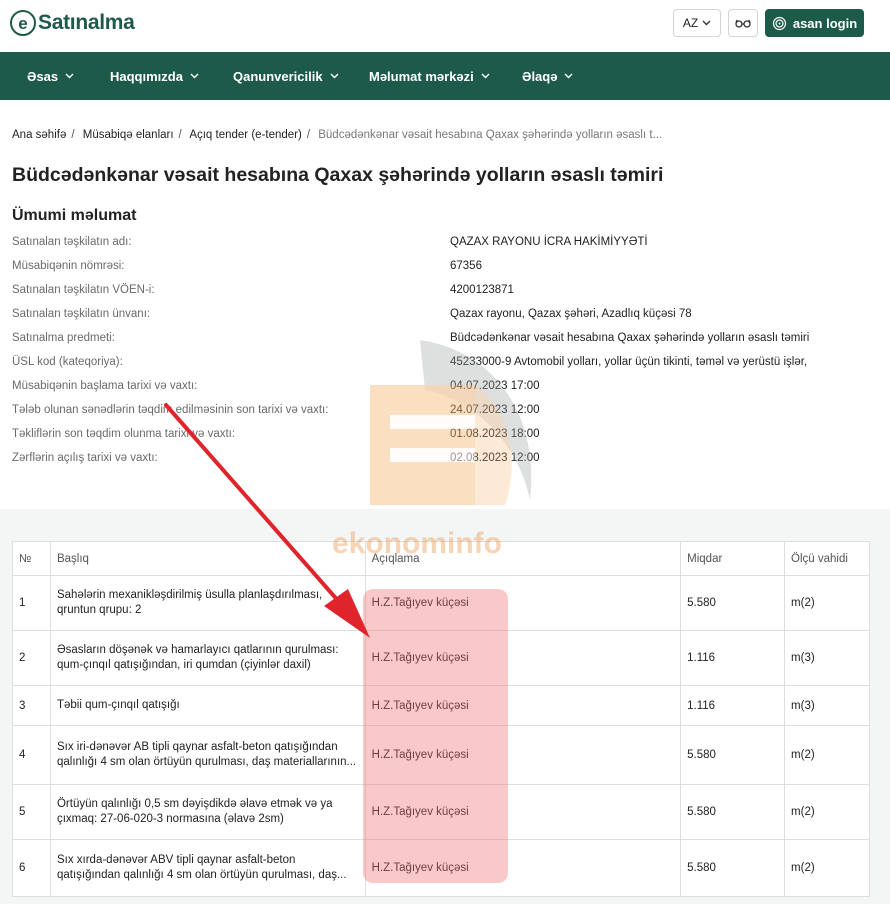  I want to click on cell-number: 3, so click(31, 705).